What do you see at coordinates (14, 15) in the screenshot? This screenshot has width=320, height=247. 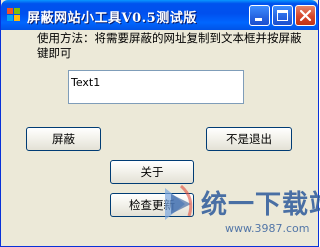 I see `flag-icon` at bounding box center [14, 15].